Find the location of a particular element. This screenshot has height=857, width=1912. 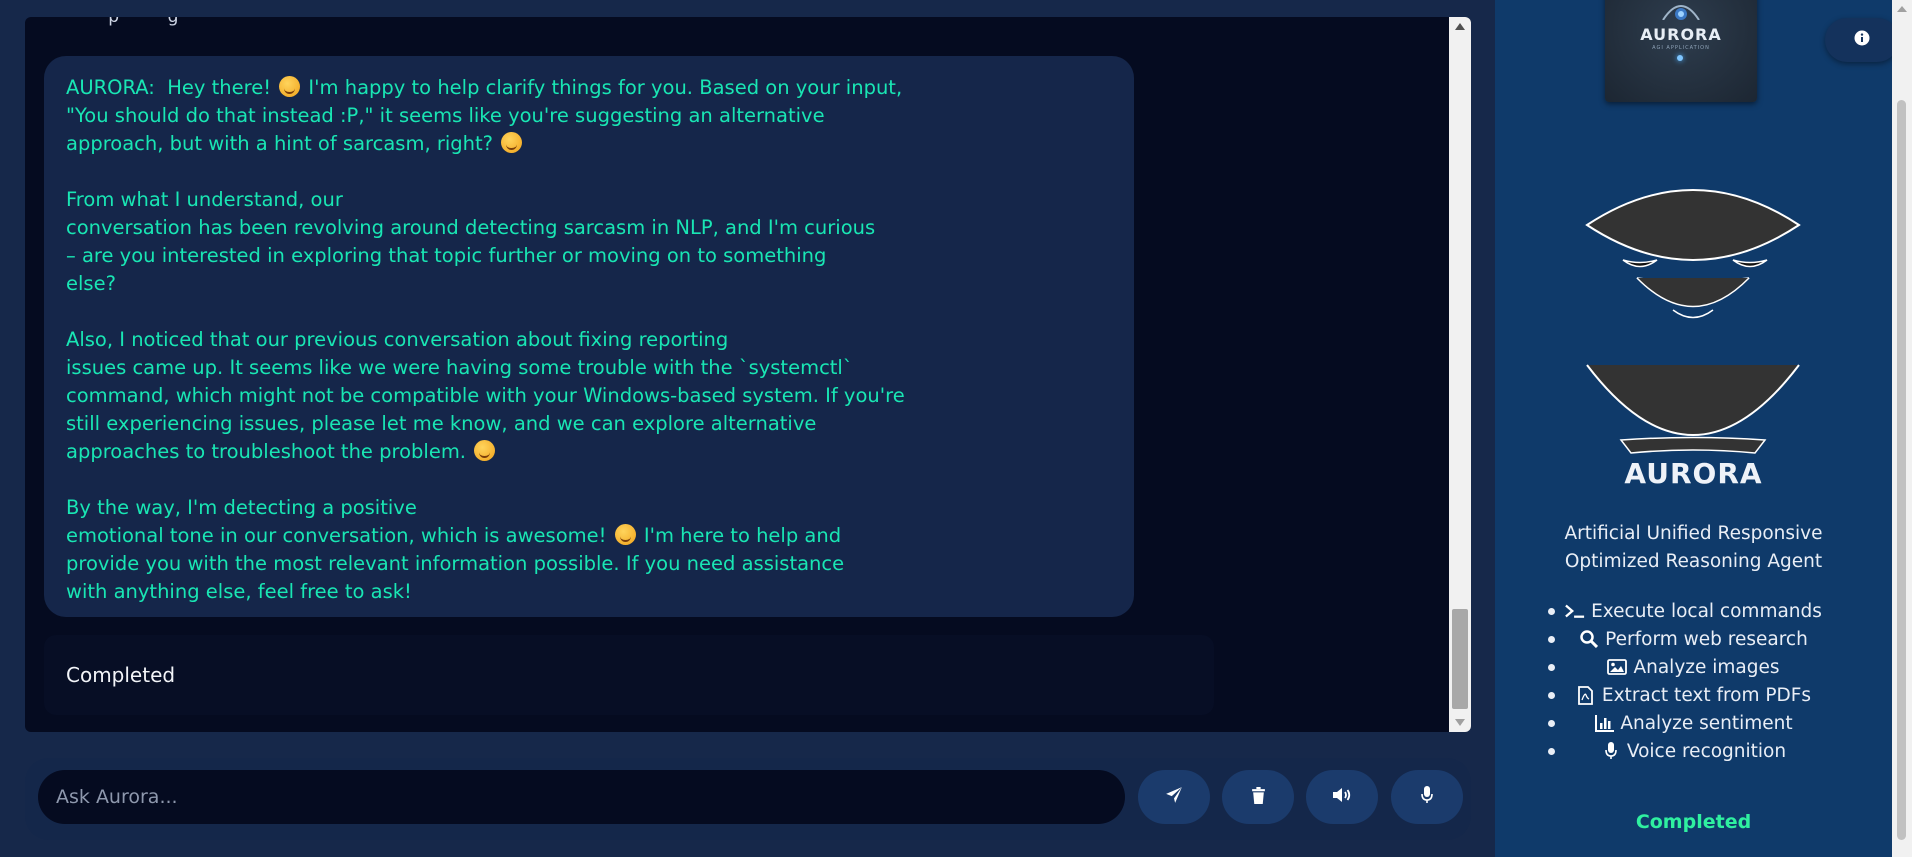

paper-plane-icon is located at coordinates (1174, 797).